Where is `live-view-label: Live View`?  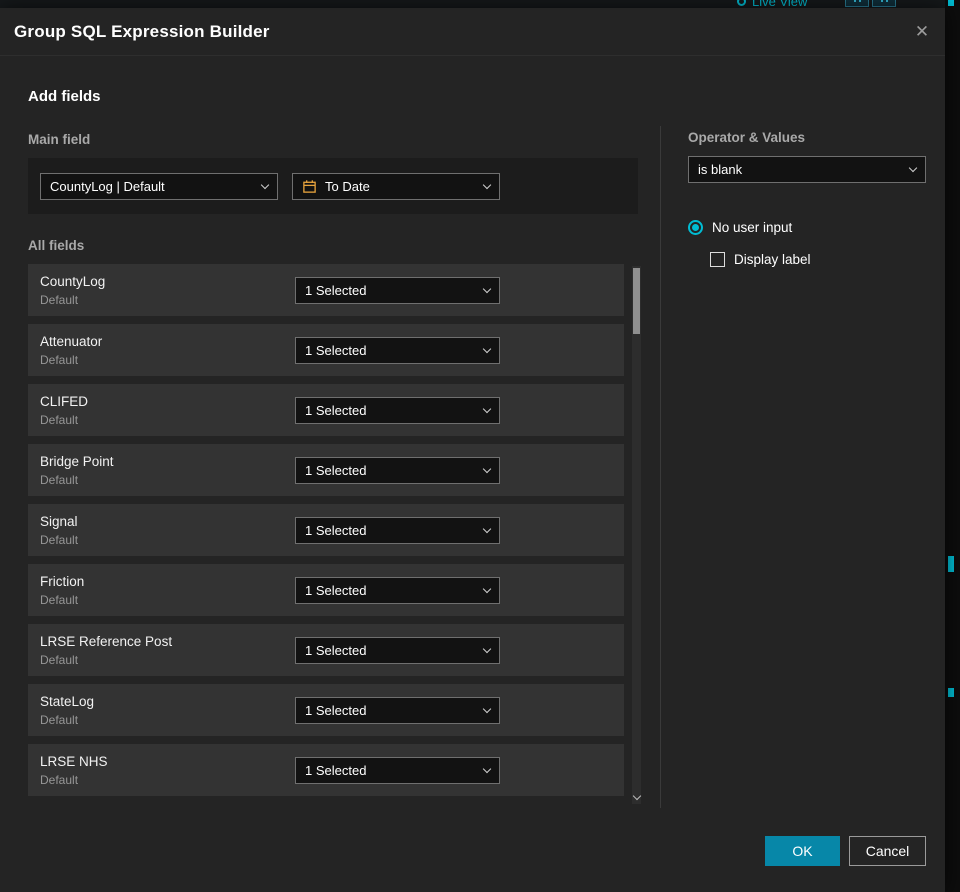
live-view-label: Live View is located at coordinates (780, 4).